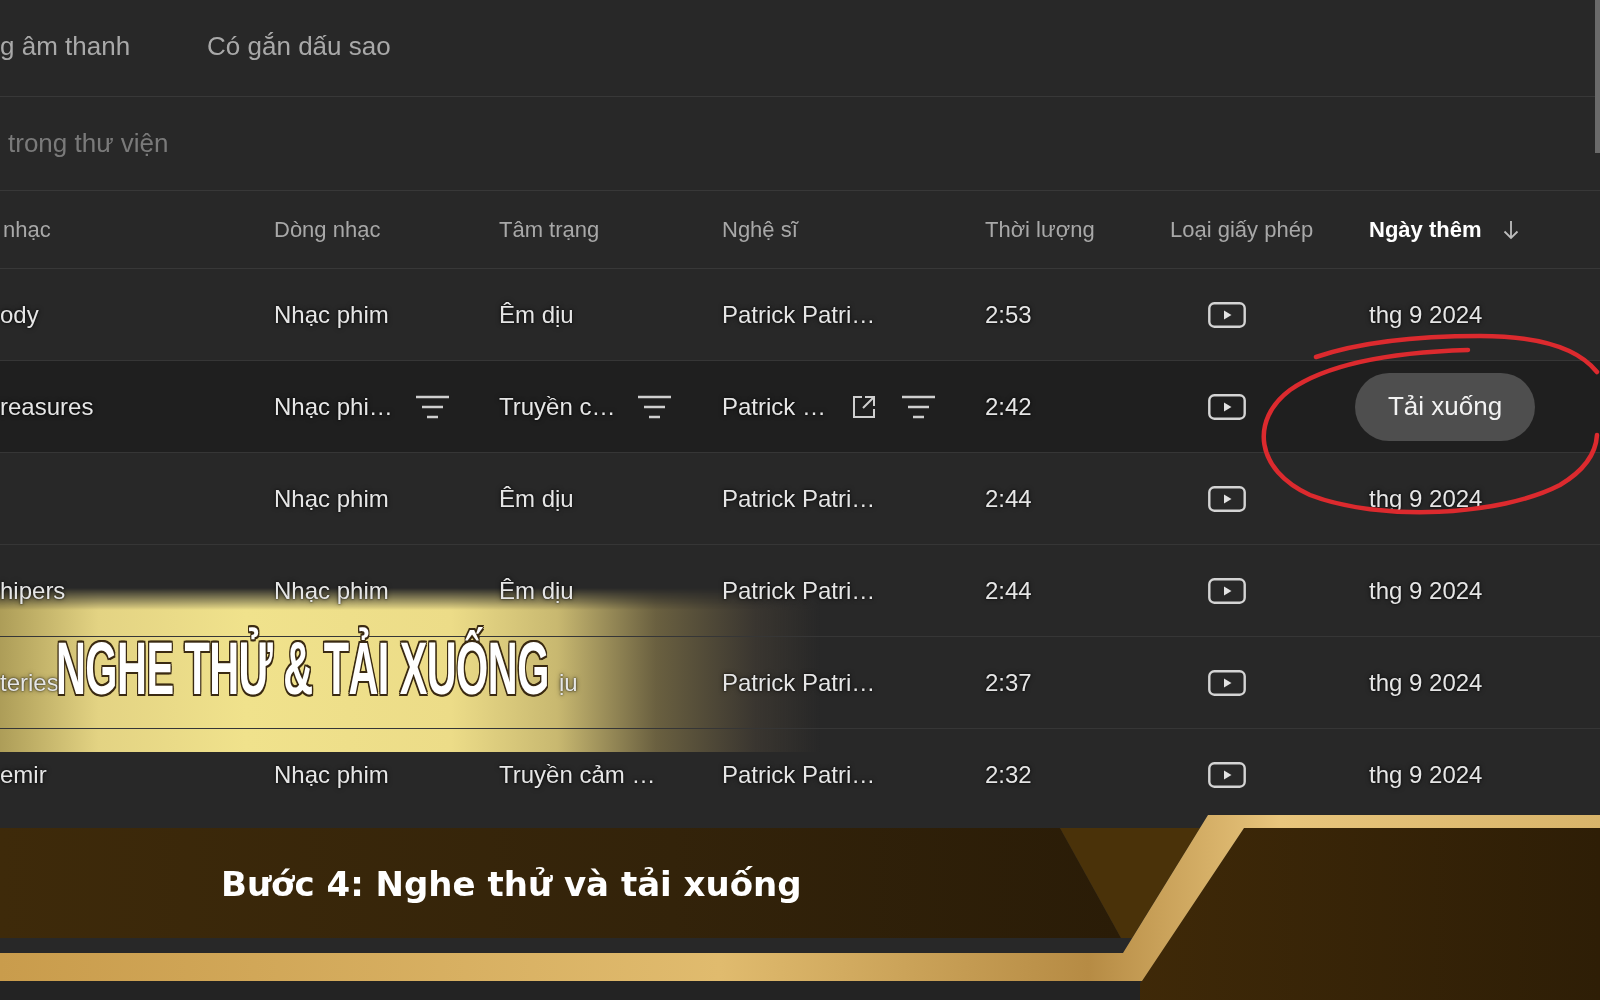 The height and width of the screenshot is (1000, 1600). I want to click on external-link-icon, so click(864, 406).